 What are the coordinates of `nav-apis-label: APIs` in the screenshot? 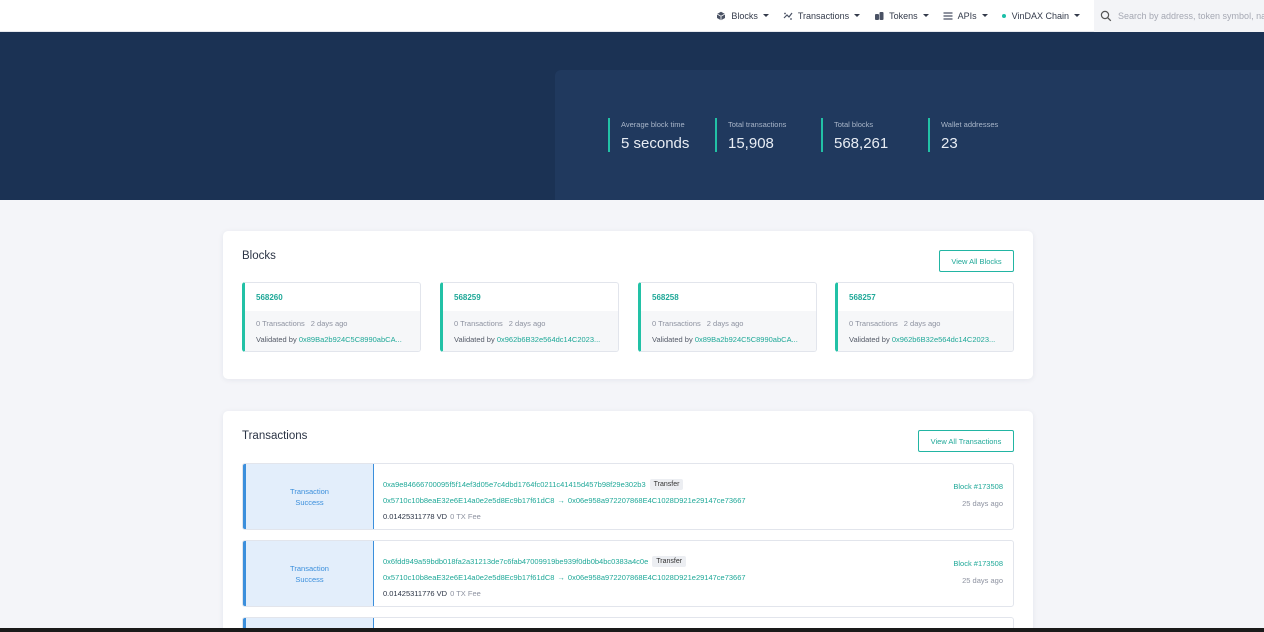 It's located at (967, 15).